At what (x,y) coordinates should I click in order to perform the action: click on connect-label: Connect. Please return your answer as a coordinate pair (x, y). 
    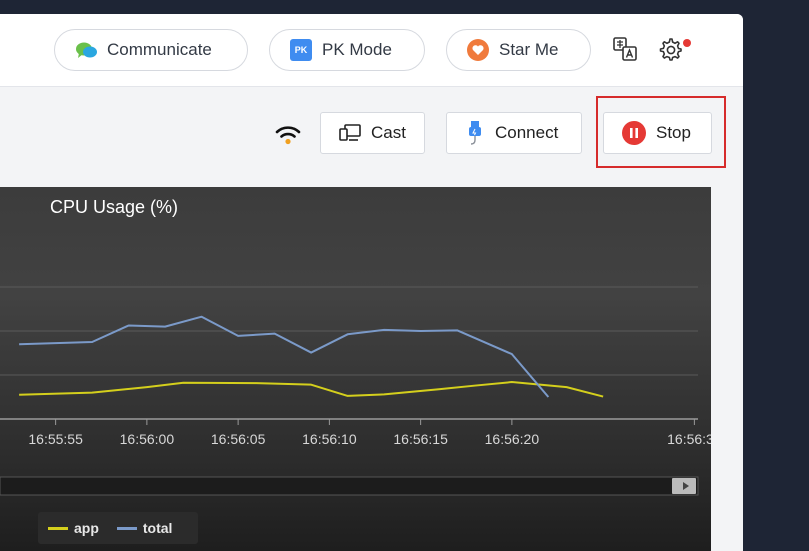
    Looking at the image, I should click on (527, 132).